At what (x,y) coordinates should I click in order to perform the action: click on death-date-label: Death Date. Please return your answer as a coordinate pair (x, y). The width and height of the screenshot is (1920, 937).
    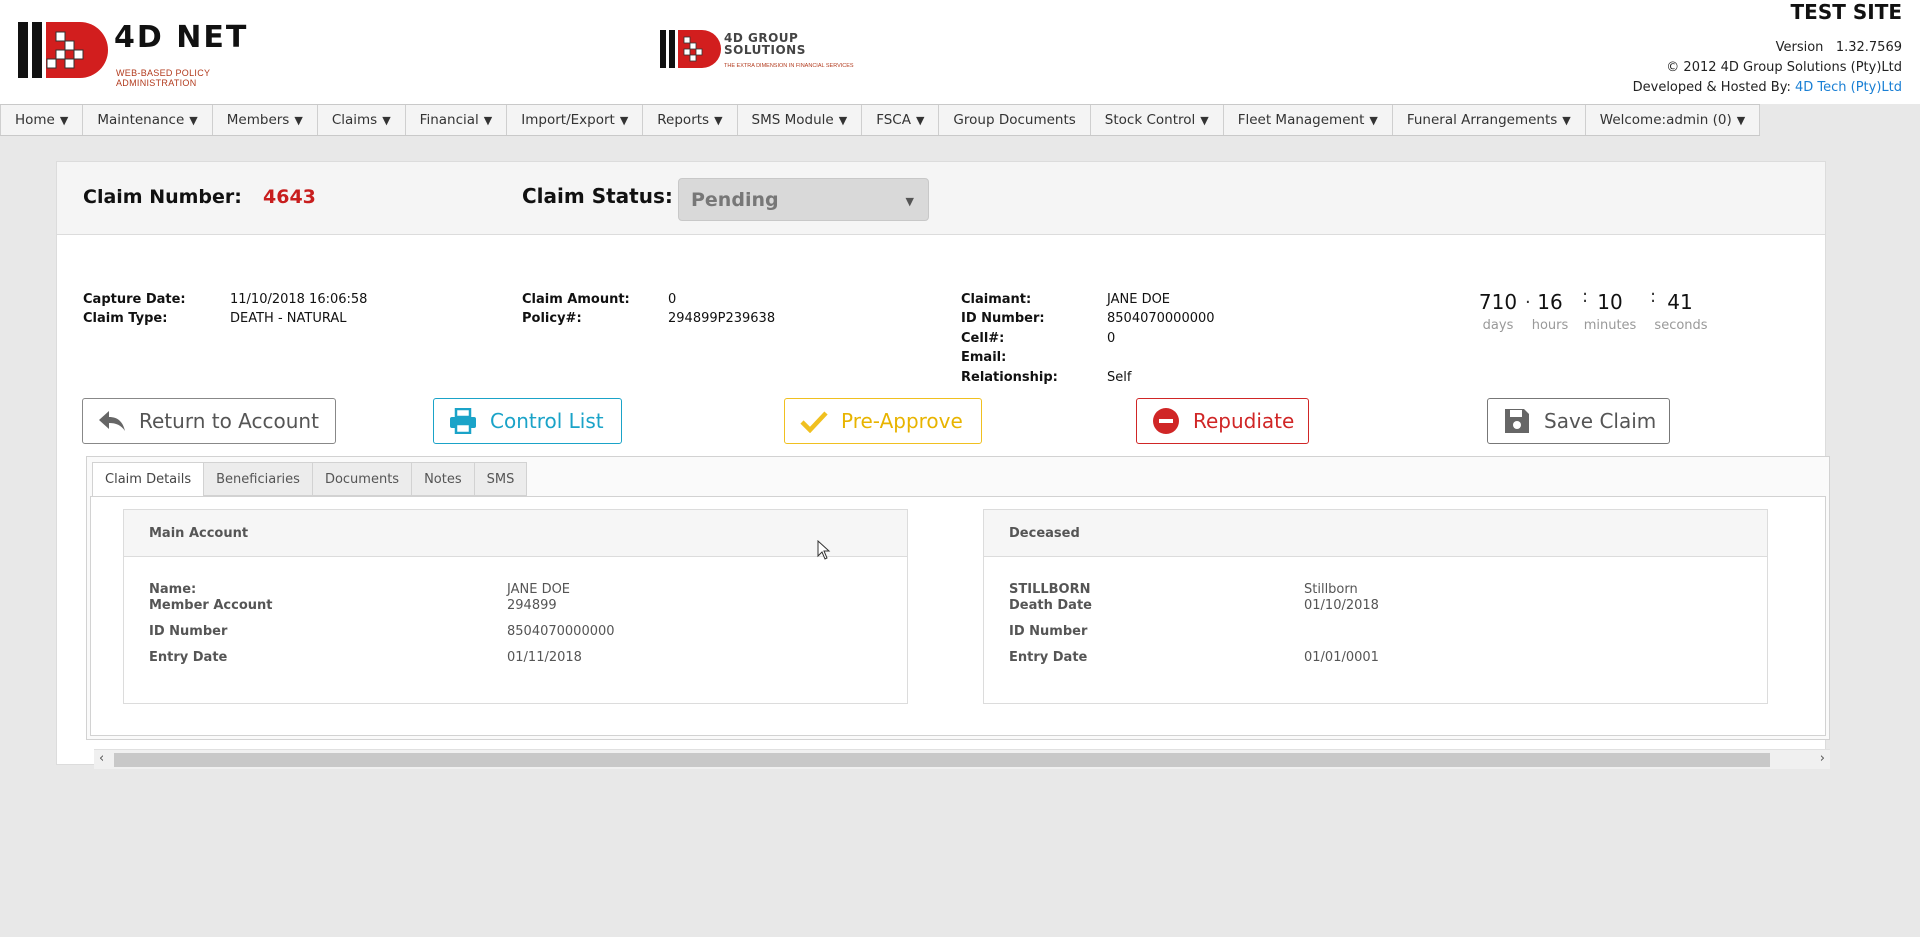
    Looking at the image, I should click on (1050, 605).